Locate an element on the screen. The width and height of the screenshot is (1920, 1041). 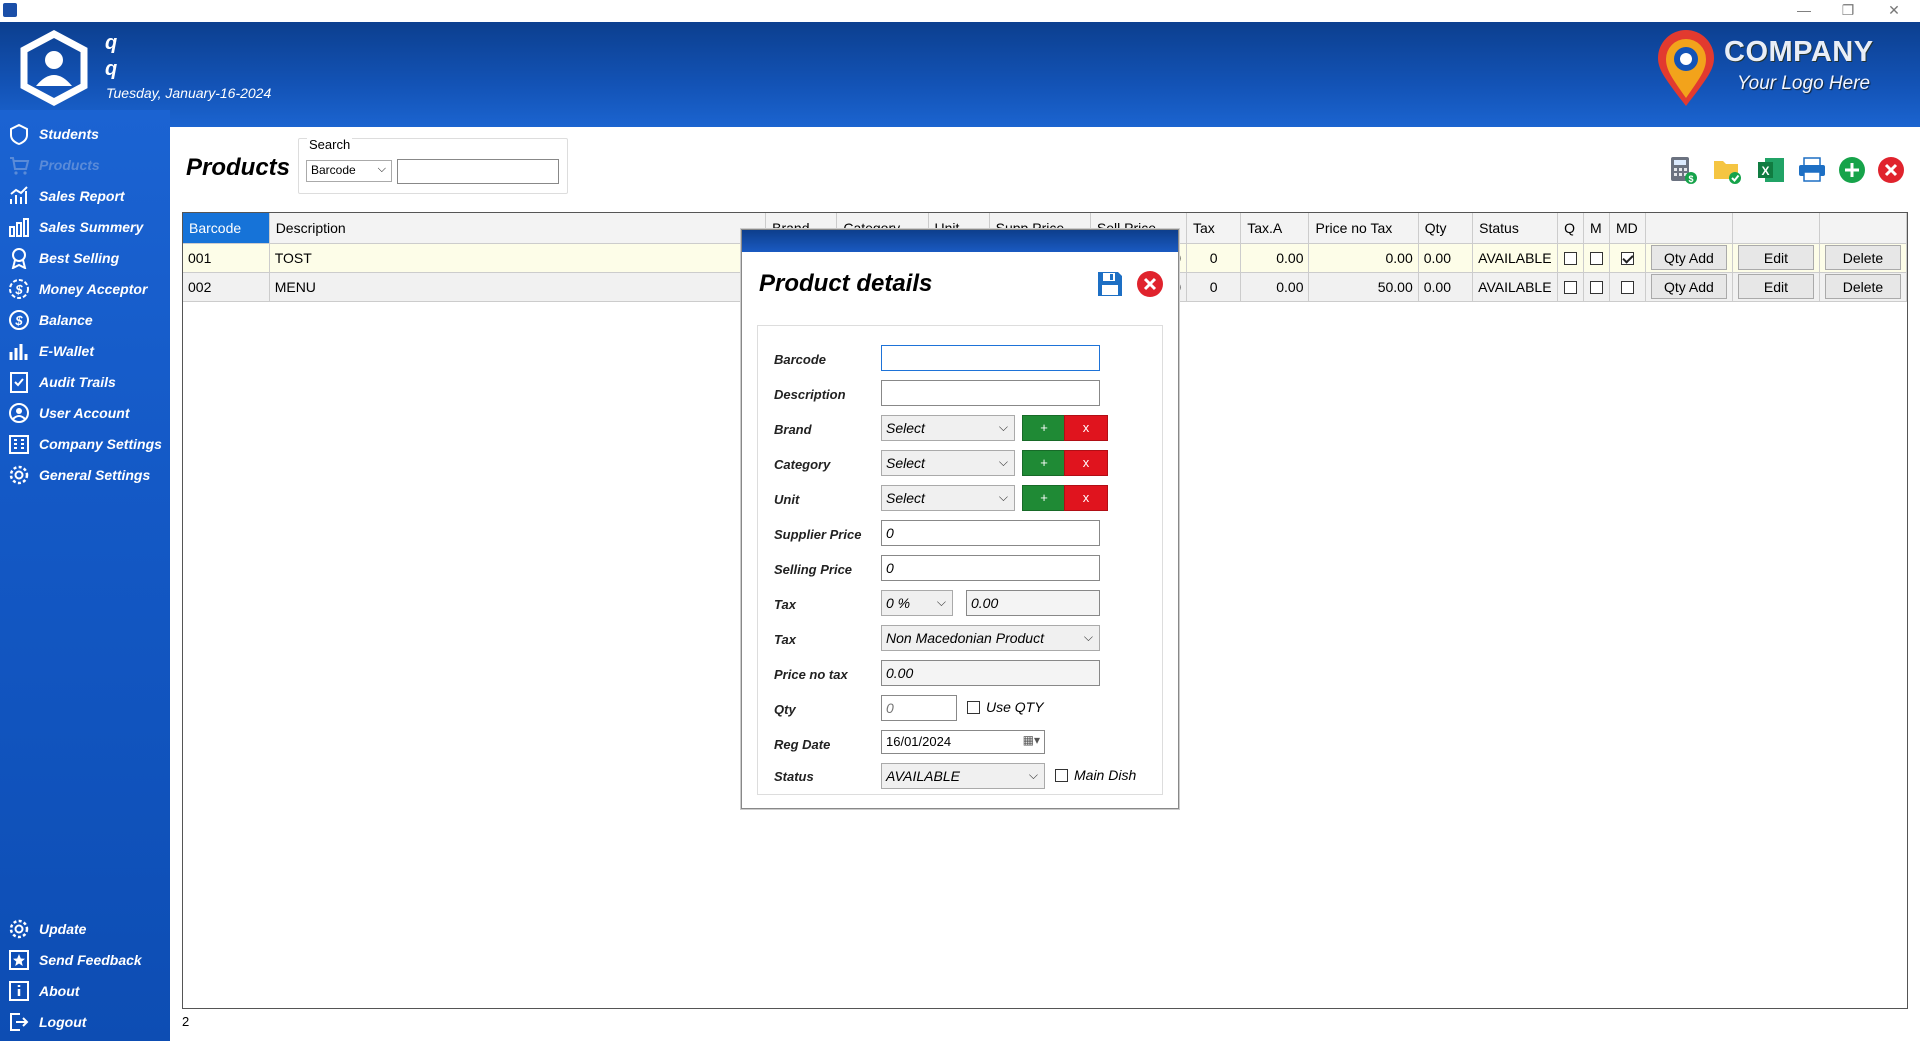
remove-unit-button: x is located at coordinates (1086, 498).